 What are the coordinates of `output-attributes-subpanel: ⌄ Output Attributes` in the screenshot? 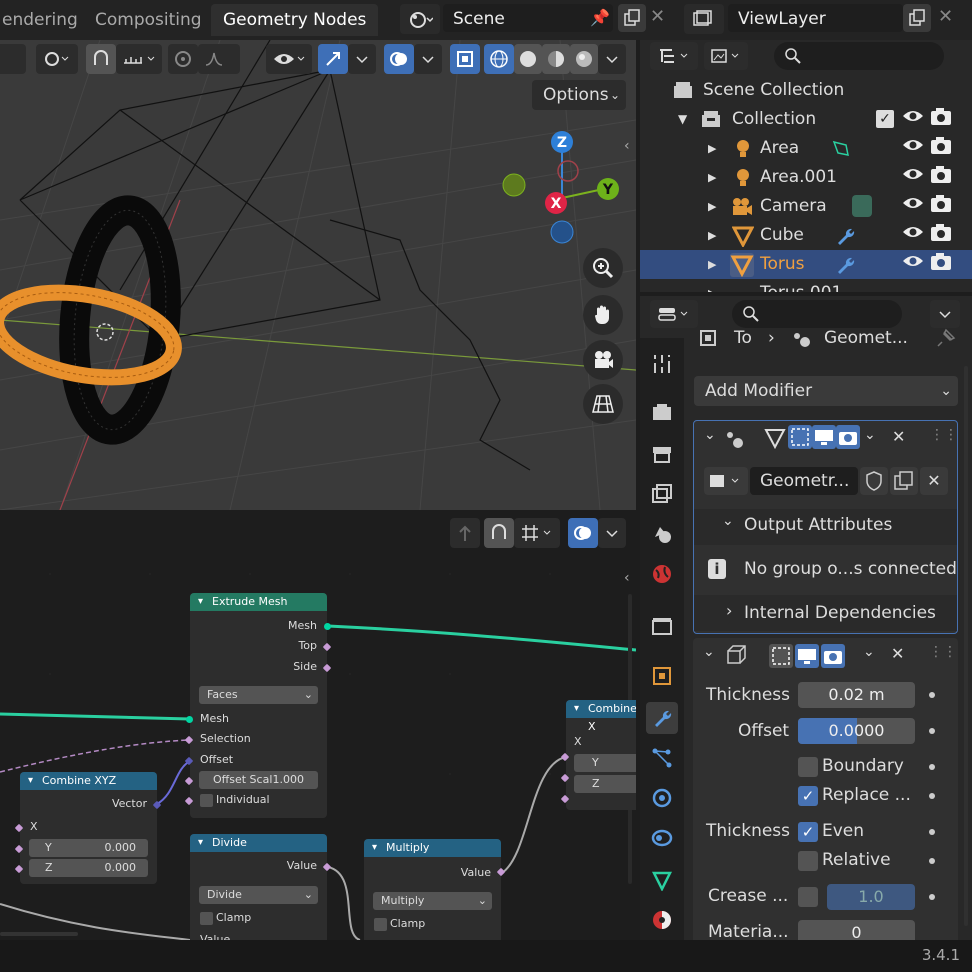 It's located at (825, 527).